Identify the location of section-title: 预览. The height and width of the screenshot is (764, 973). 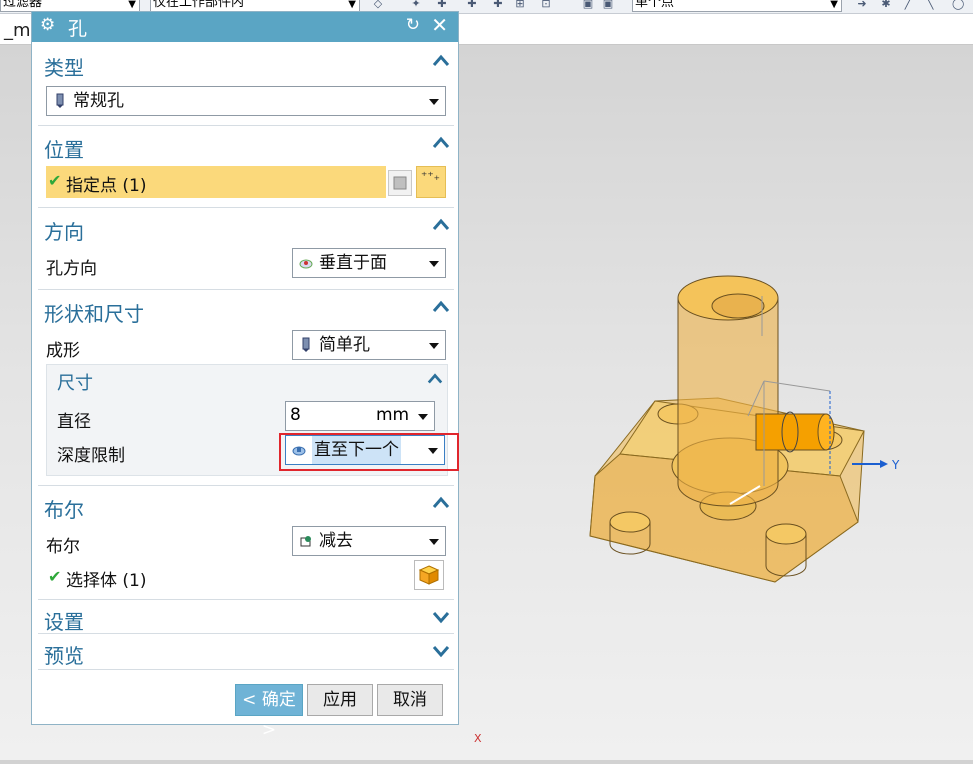
(64, 656).